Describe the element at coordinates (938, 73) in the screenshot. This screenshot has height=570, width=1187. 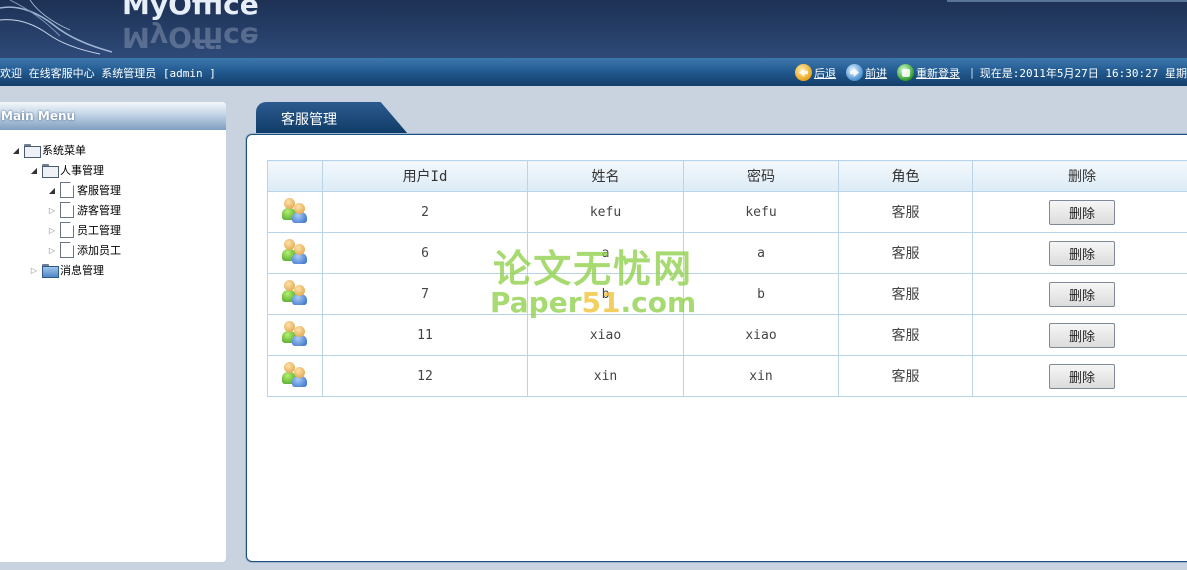
I see `relogin-label: 重新登录` at that location.